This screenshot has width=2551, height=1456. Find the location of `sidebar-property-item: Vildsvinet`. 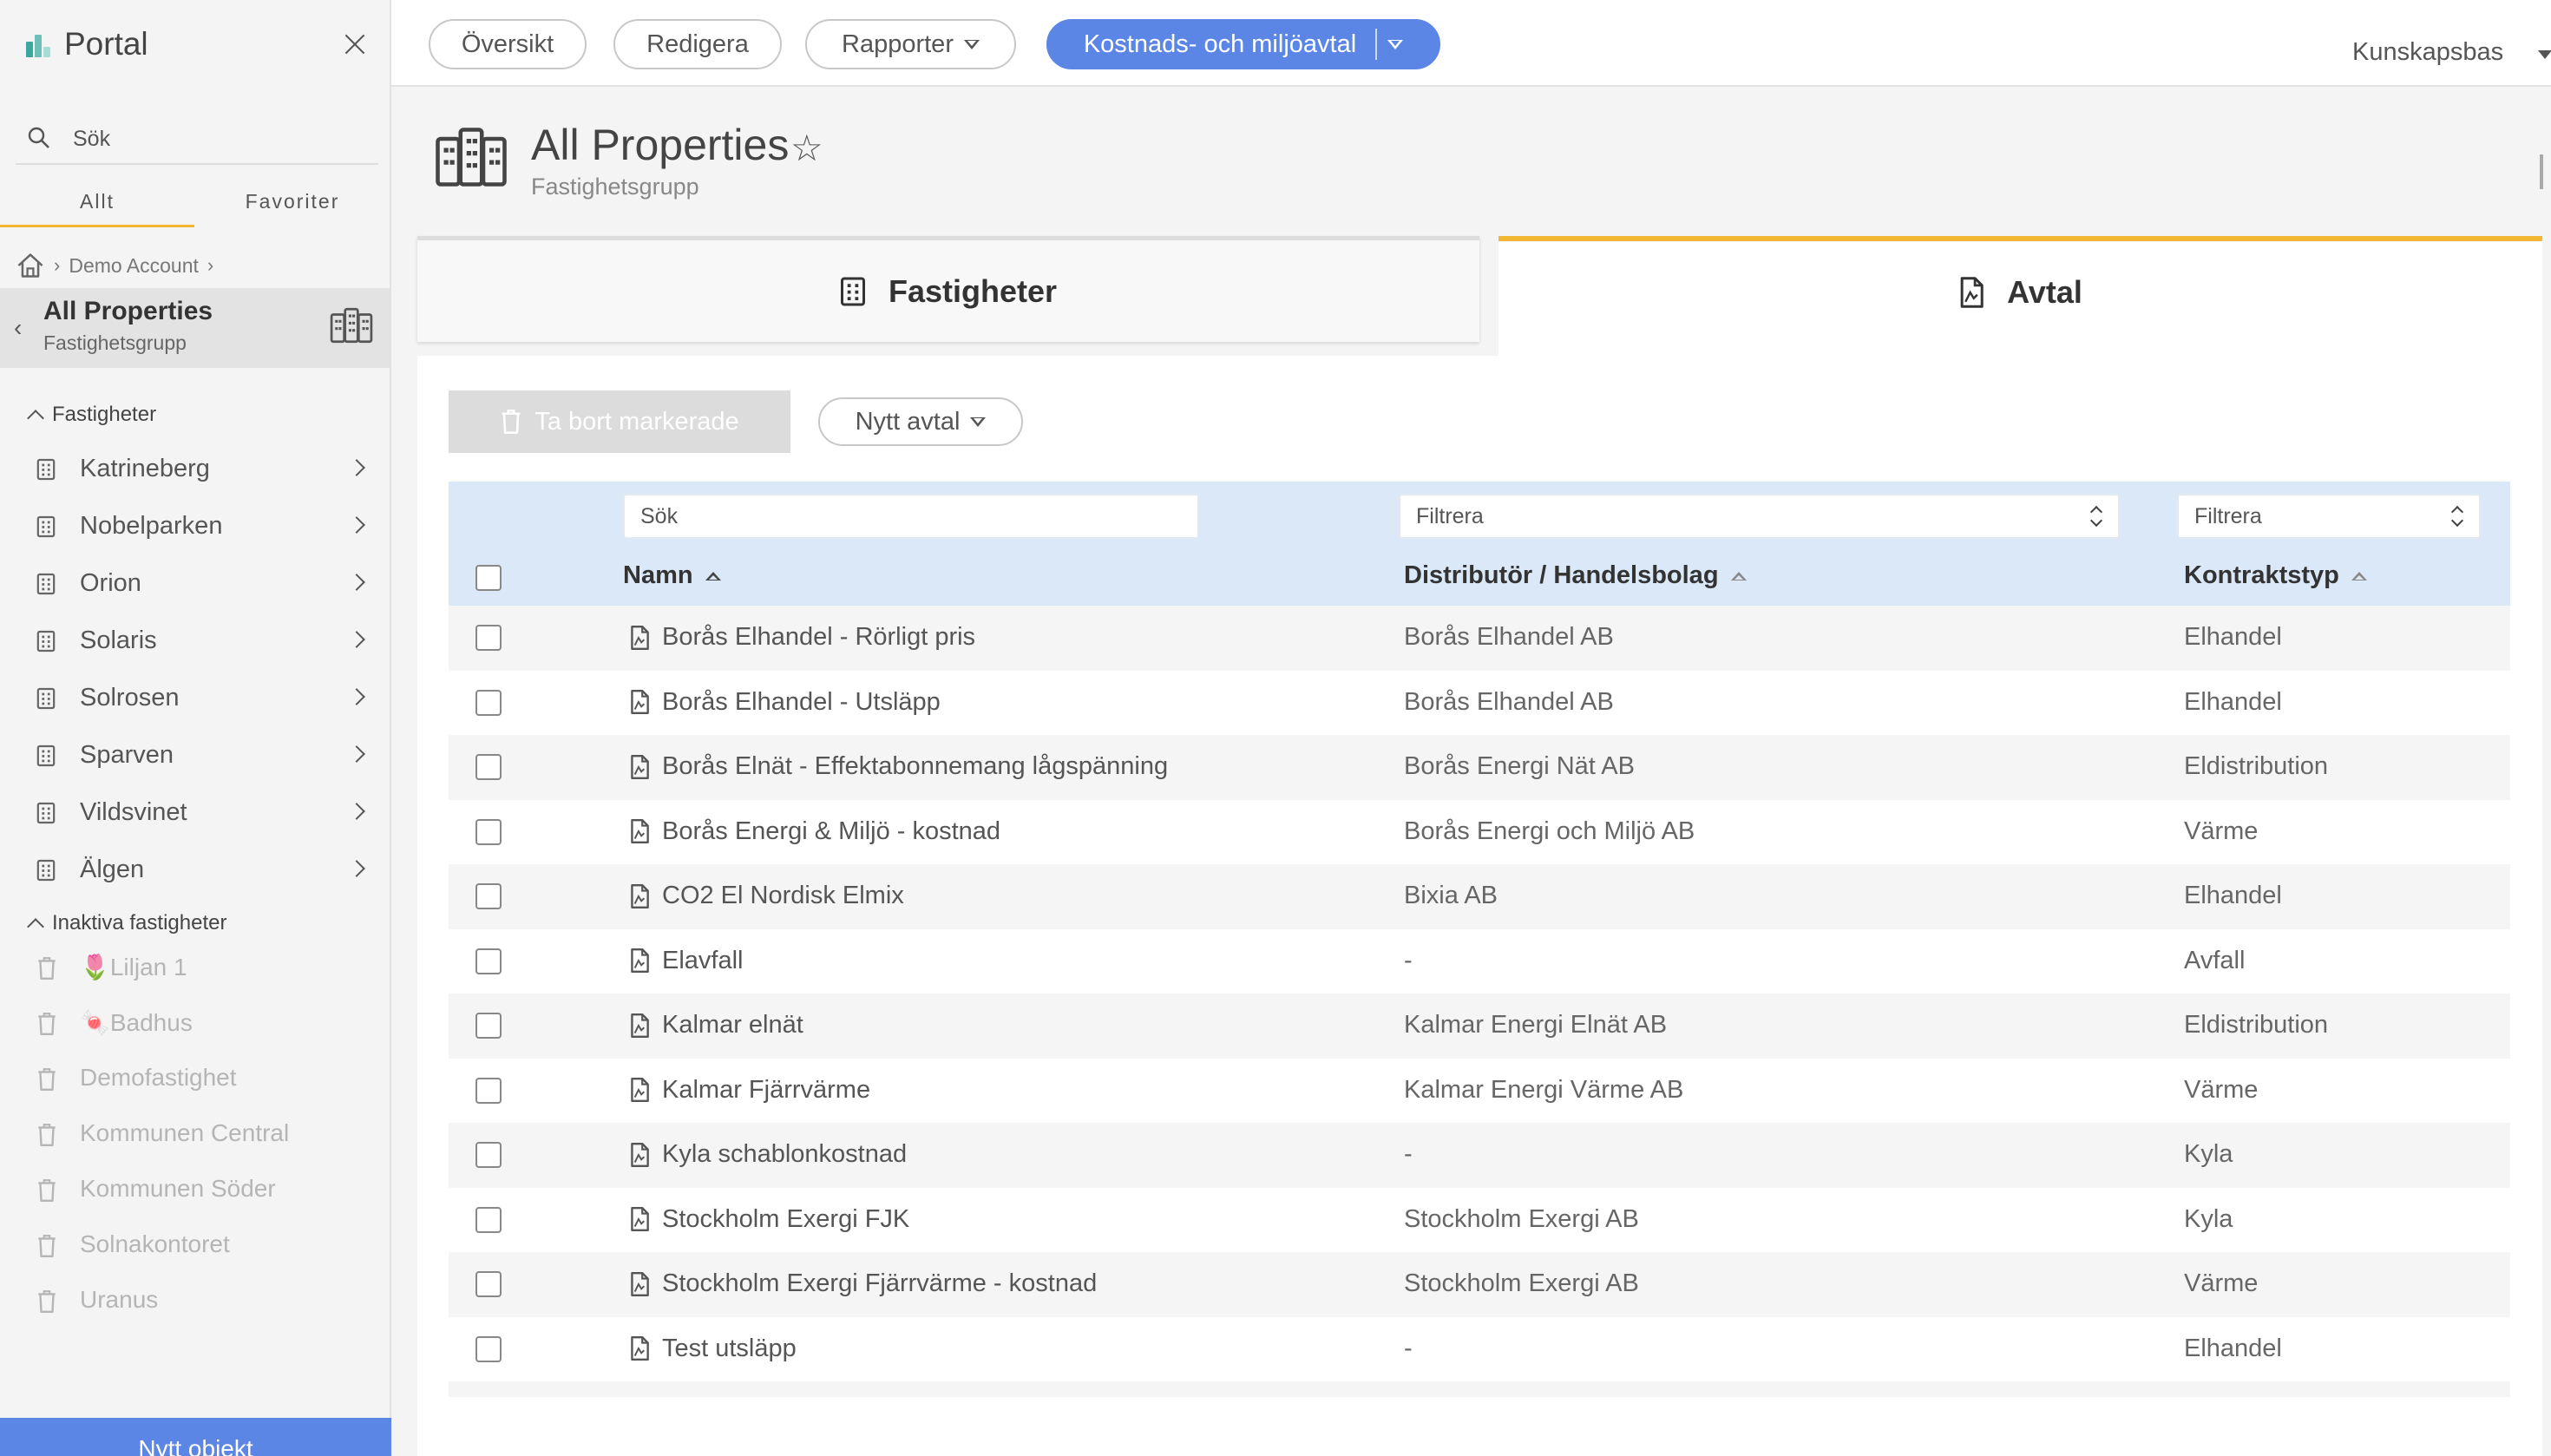

sidebar-property-item: Vildsvinet is located at coordinates (195, 813).